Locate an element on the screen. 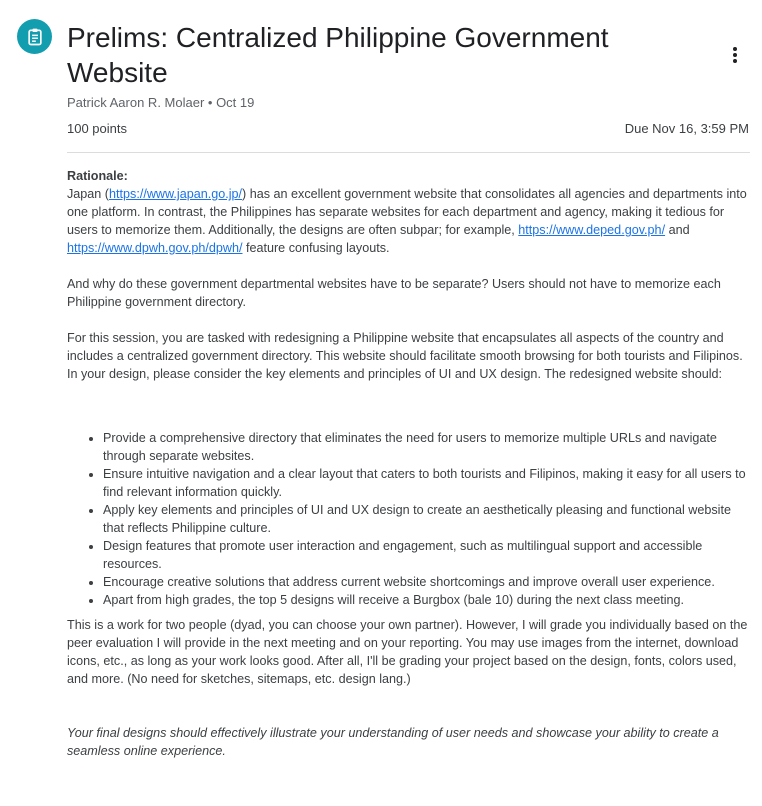 Image resolution: width=762 pixels, height=806 pixels. header-divider is located at coordinates (408, 152).